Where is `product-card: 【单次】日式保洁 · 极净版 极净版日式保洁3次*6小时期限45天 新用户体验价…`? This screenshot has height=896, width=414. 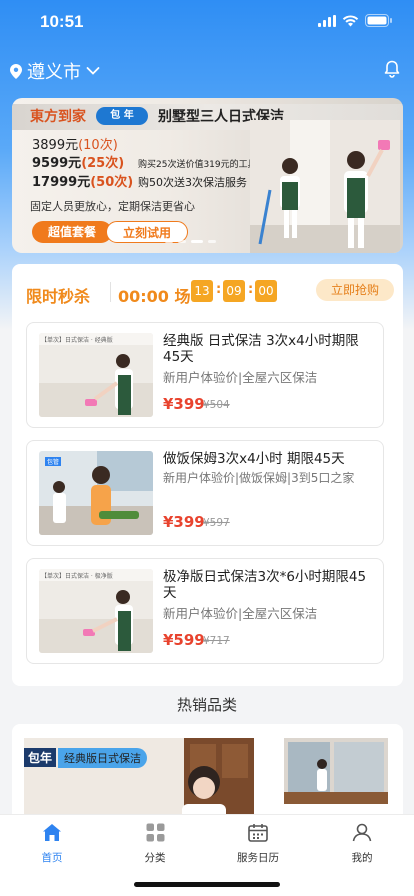 product-card: 【单次】日式保洁 · 极净版 极净版日式保洁3次*6小时期限45天 新用户体验价… is located at coordinates (205, 611).